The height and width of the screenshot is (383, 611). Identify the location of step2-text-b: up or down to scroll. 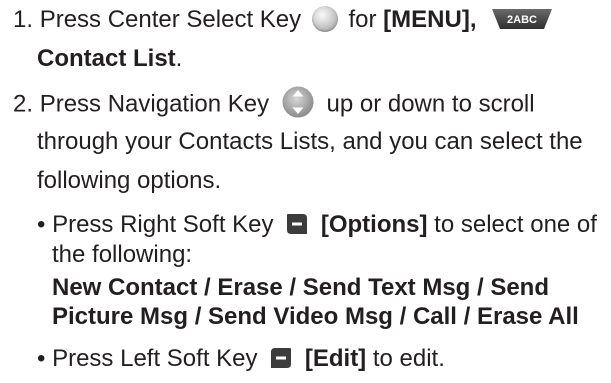
(430, 104).